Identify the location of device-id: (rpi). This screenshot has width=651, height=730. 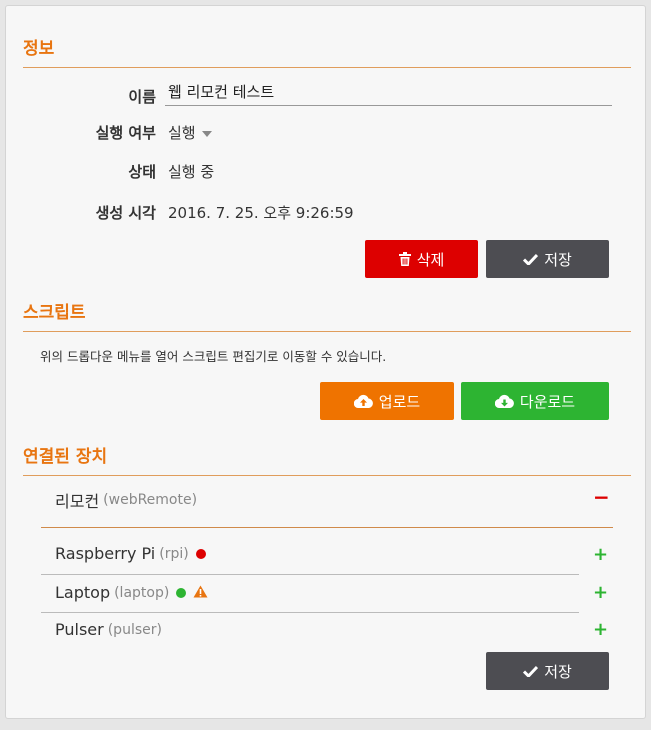
(174, 553).